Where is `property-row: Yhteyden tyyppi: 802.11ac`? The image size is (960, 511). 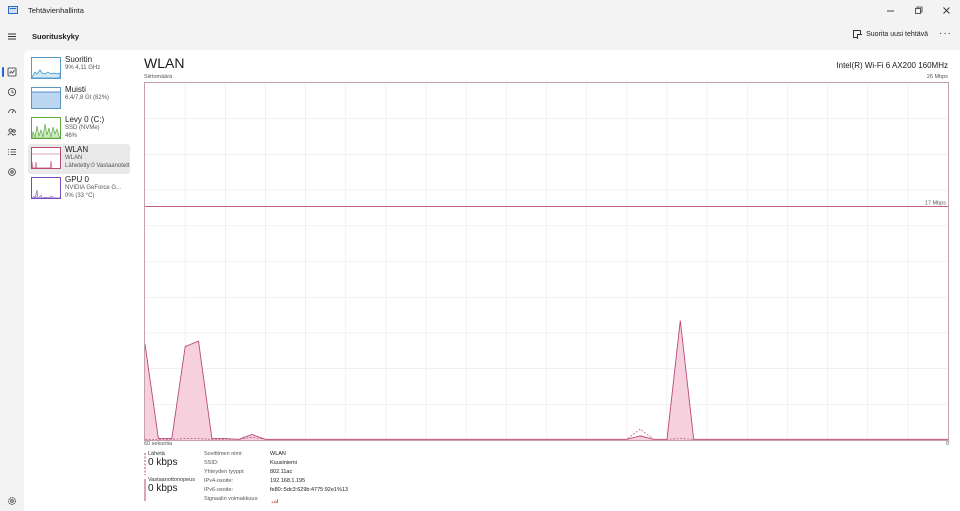
property-row: Yhteyden tyyppi: 802.11ac is located at coordinates (276, 473).